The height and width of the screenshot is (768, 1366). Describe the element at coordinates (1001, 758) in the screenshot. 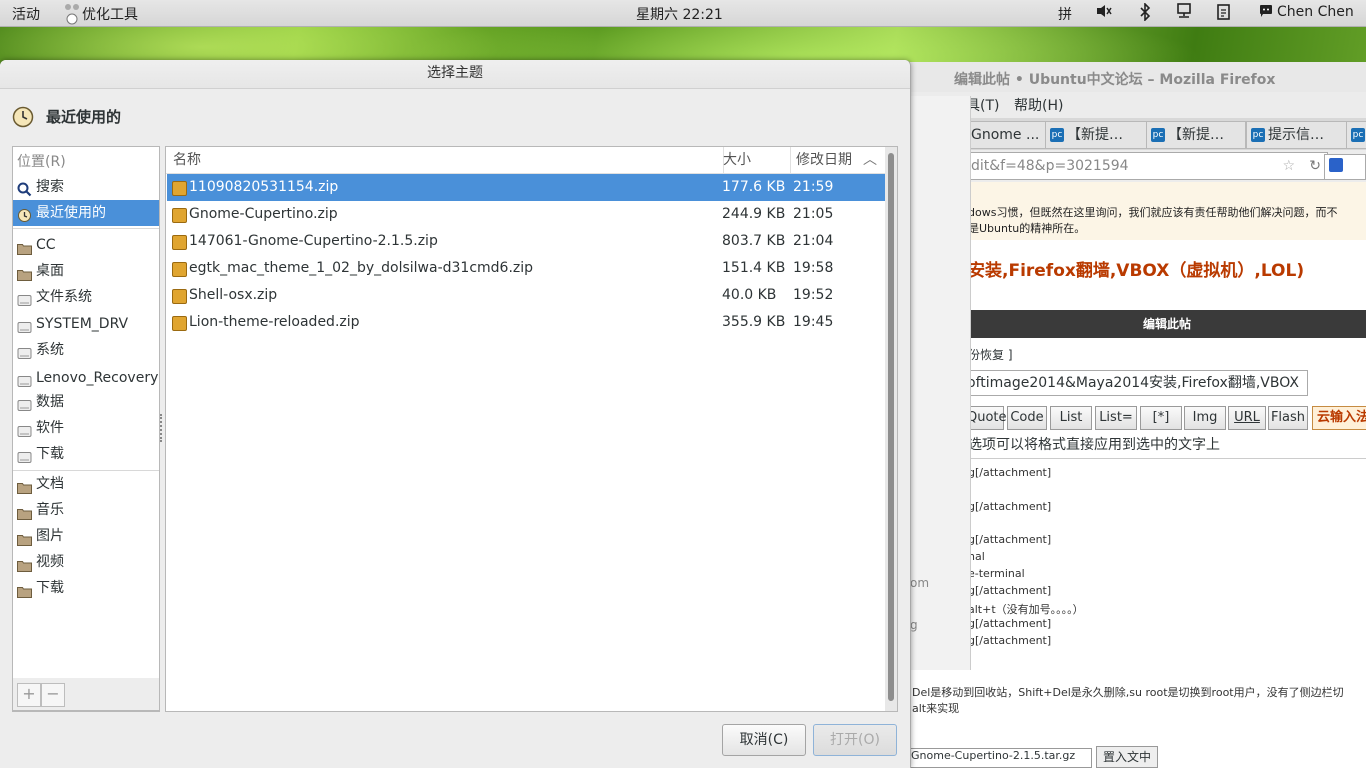

I see `attachment-file-field: Gnome-Cupertino-2.1.5.tar.gz` at that location.